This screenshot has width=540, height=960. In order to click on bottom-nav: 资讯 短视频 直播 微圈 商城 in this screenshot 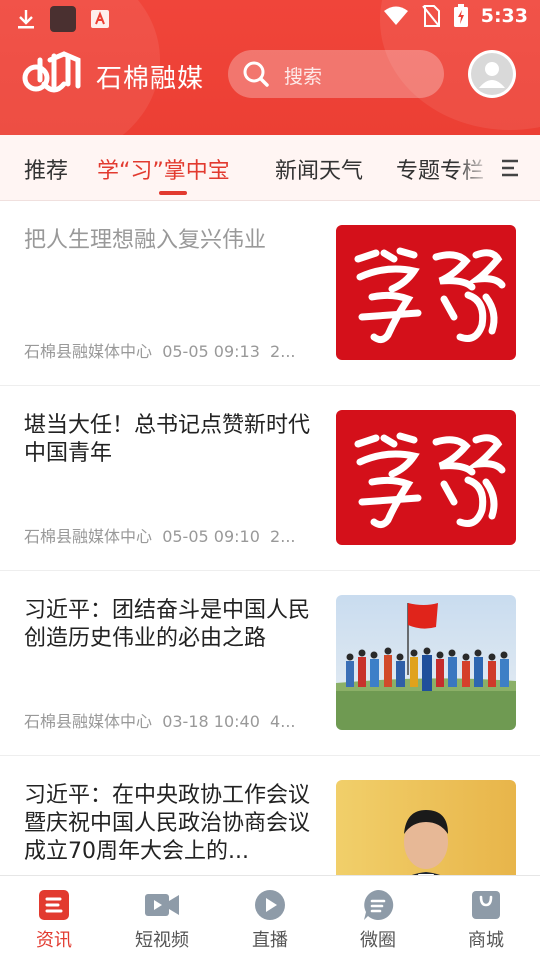, I will do `click(270, 917)`.